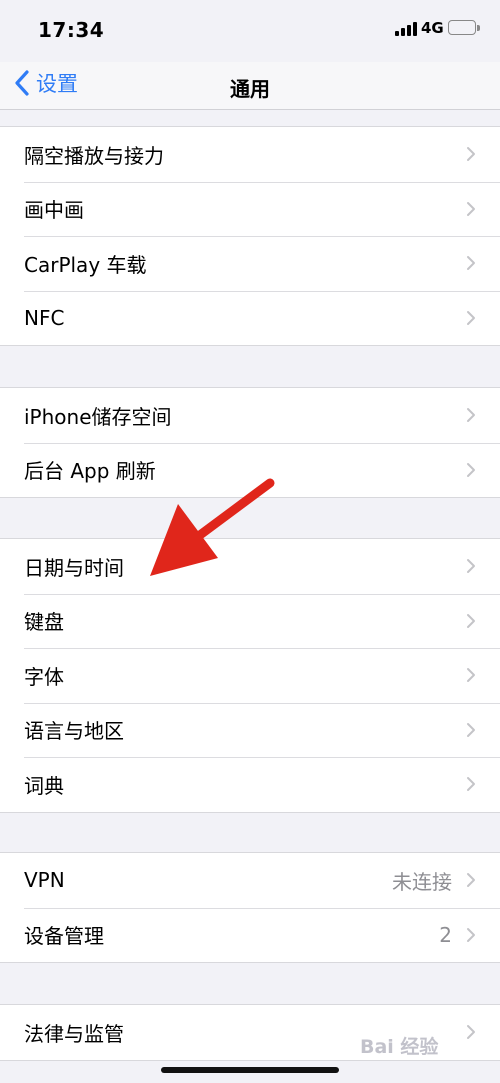 This screenshot has width=500, height=1083. Describe the element at coordinates (71, 30) in the screenshot. I see `status-time: 17:34` at that location.